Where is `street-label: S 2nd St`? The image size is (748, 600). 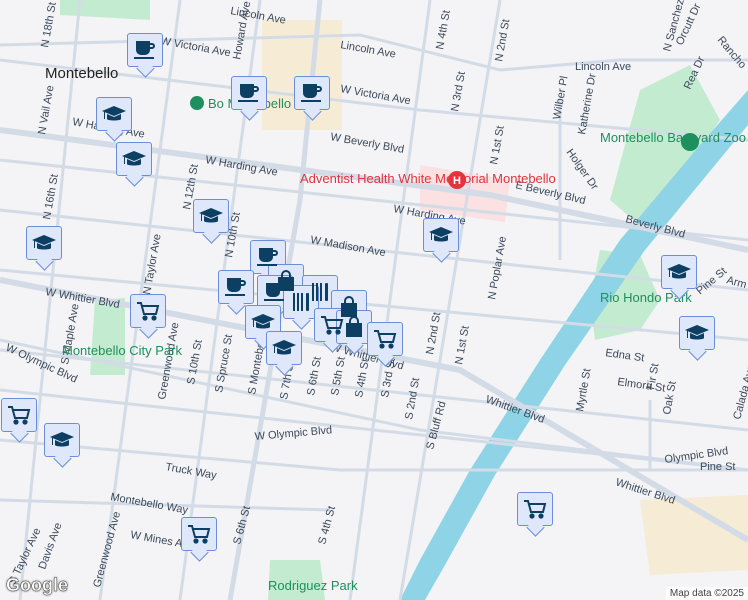
street-label: S 2nd St is located at coordinates (412, 399).